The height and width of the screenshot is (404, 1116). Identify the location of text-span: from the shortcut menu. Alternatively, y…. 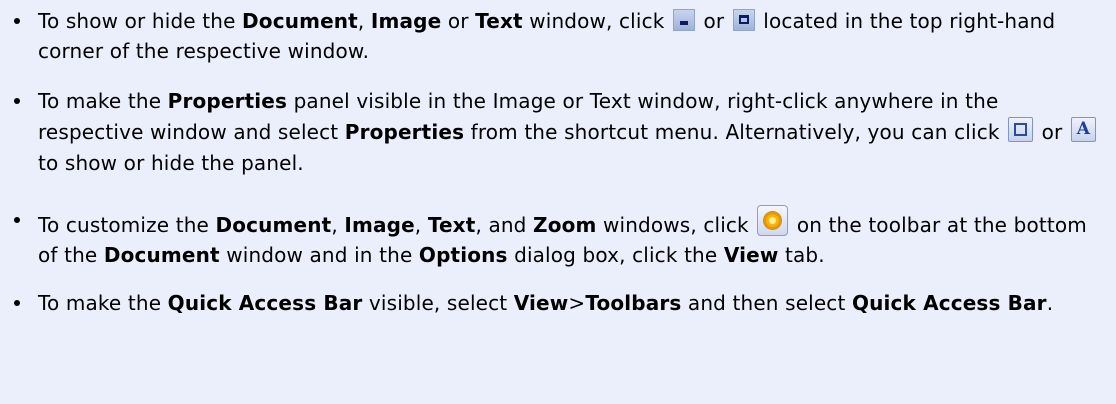
(735, 132).